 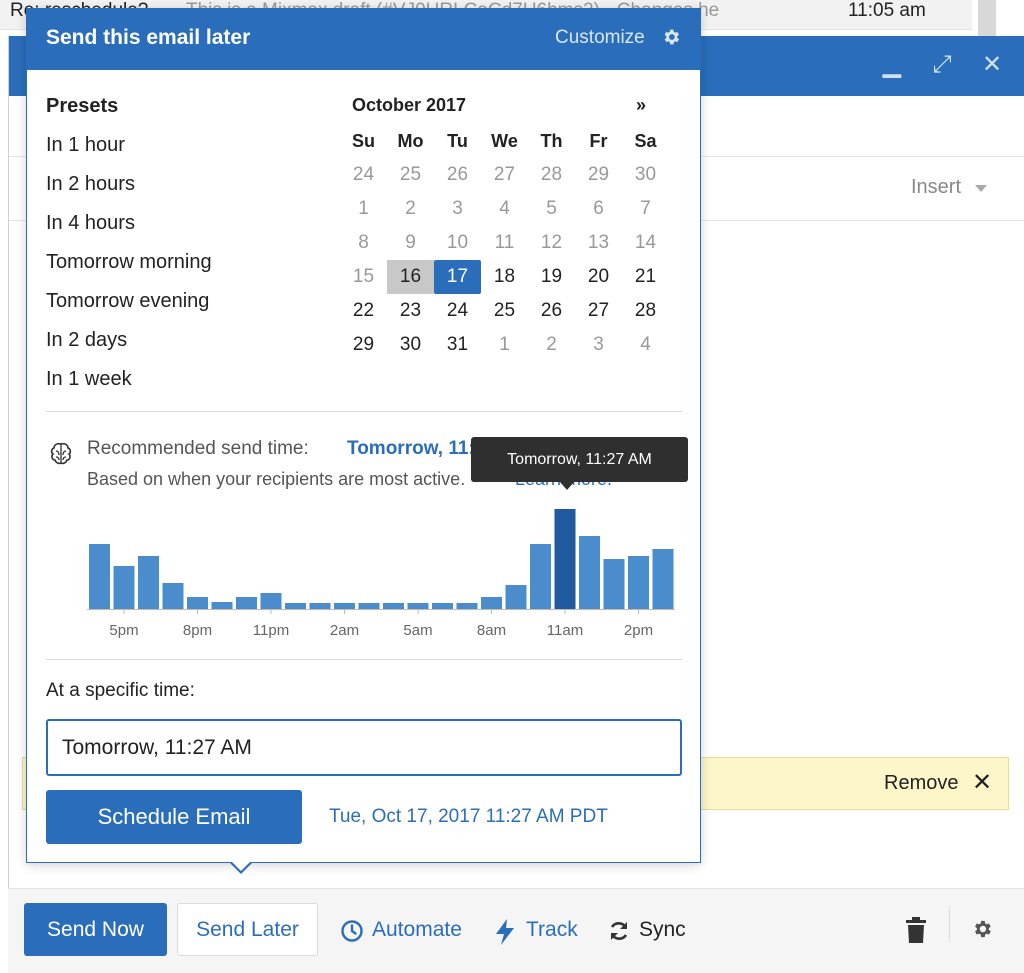 I want to click on minimize-icon: ▁, so click(x=892, y=65).